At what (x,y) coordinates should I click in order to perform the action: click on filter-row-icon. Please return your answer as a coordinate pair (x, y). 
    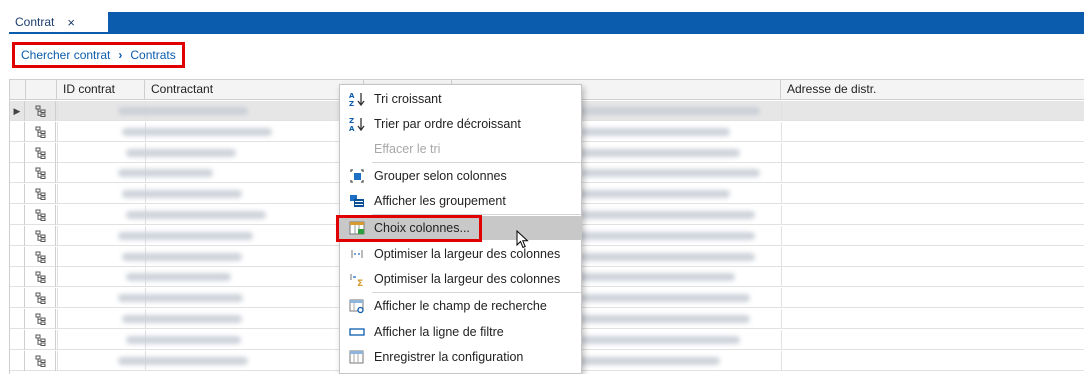
    Looking at the image, I should click on (357, 332).